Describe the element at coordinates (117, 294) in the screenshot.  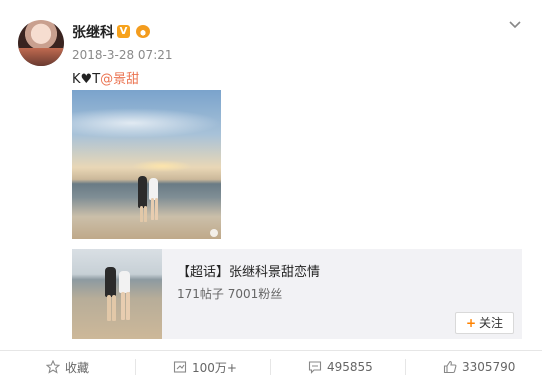
I see `supertopic-thumbnail` at that location.